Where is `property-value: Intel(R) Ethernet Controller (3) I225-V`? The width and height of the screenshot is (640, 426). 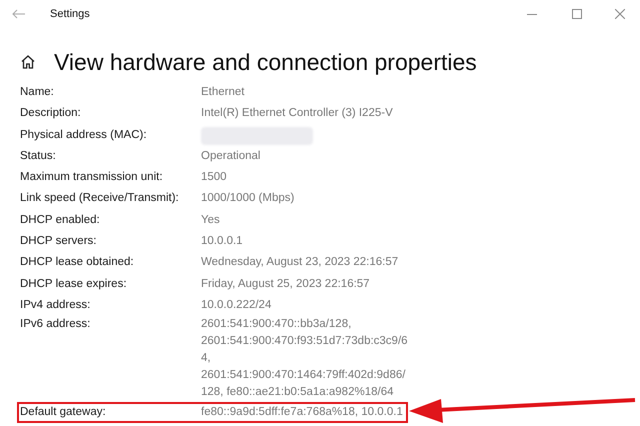 property-value: Intel(R) Ethernet Controller (3) I225-V is located at coordinates (297, 114).